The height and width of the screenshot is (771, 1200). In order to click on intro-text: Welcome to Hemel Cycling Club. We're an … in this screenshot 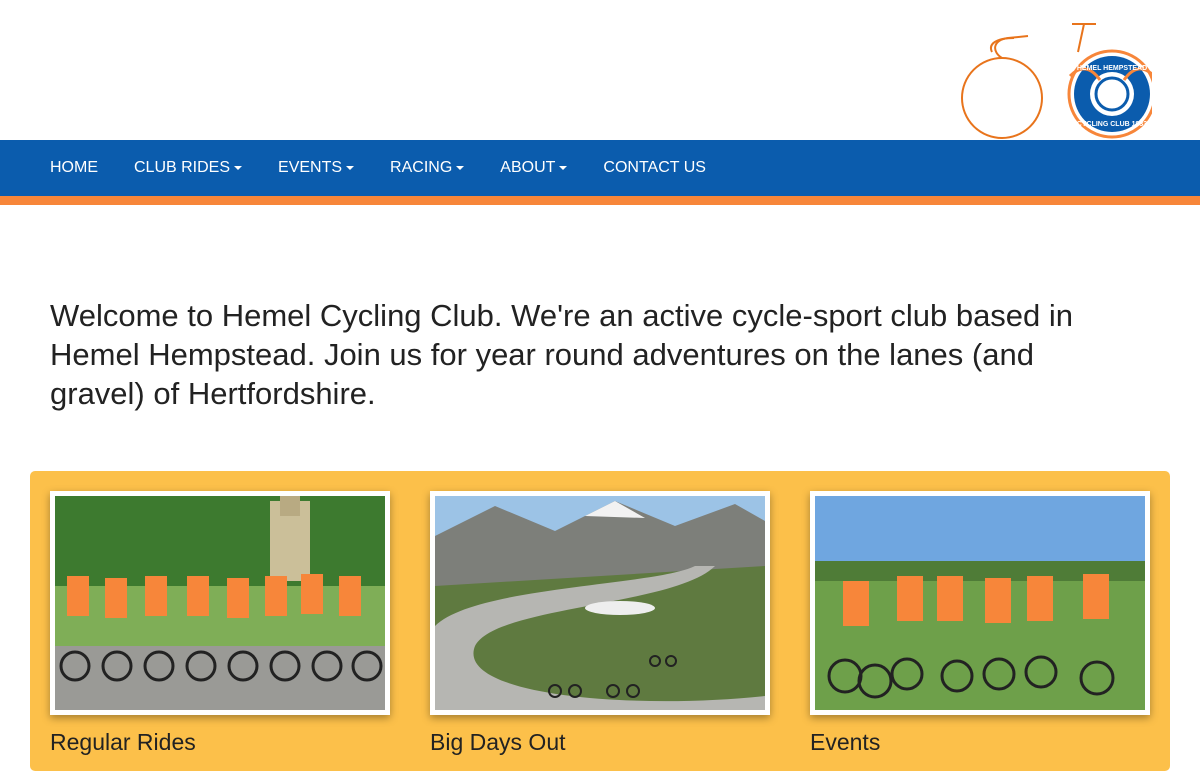, I will do `click(562, 354)`.